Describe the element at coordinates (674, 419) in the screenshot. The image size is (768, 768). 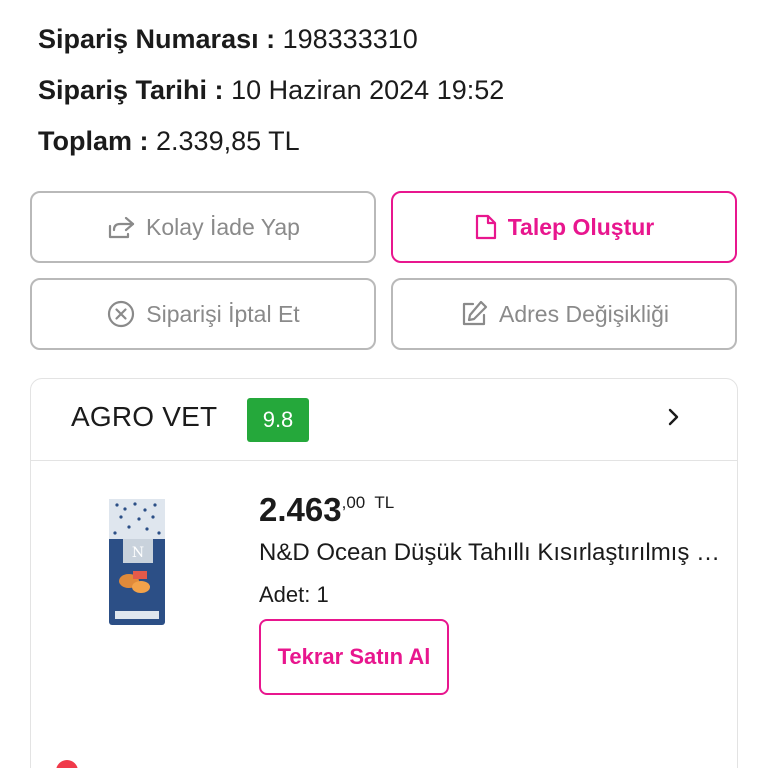
I see `chevron-right-icon` at that location.